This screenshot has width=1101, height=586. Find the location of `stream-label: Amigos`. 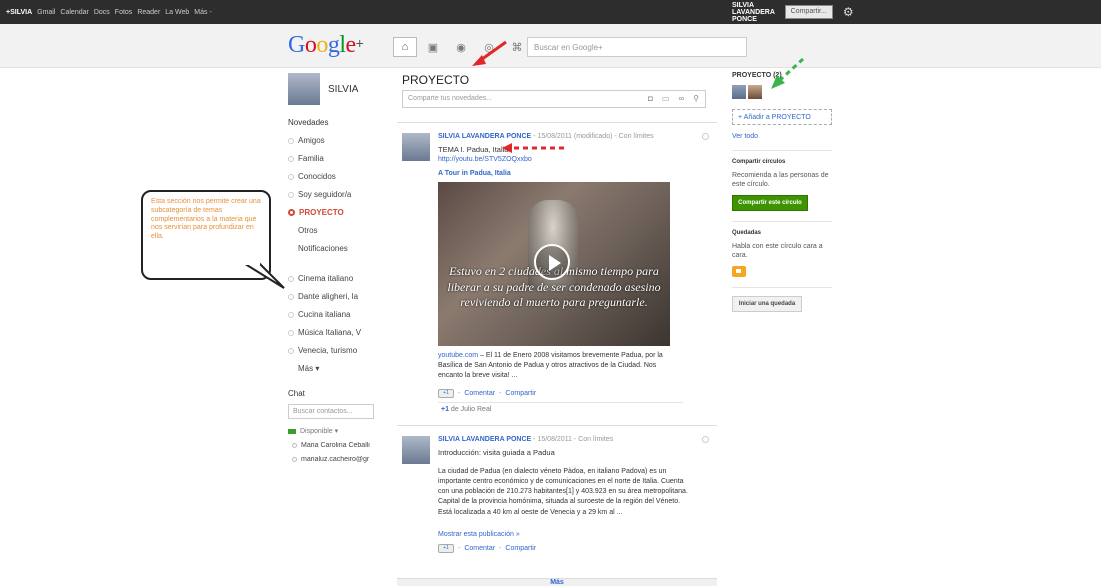

stream-label: Amigos is located at coordinates (311, 140).